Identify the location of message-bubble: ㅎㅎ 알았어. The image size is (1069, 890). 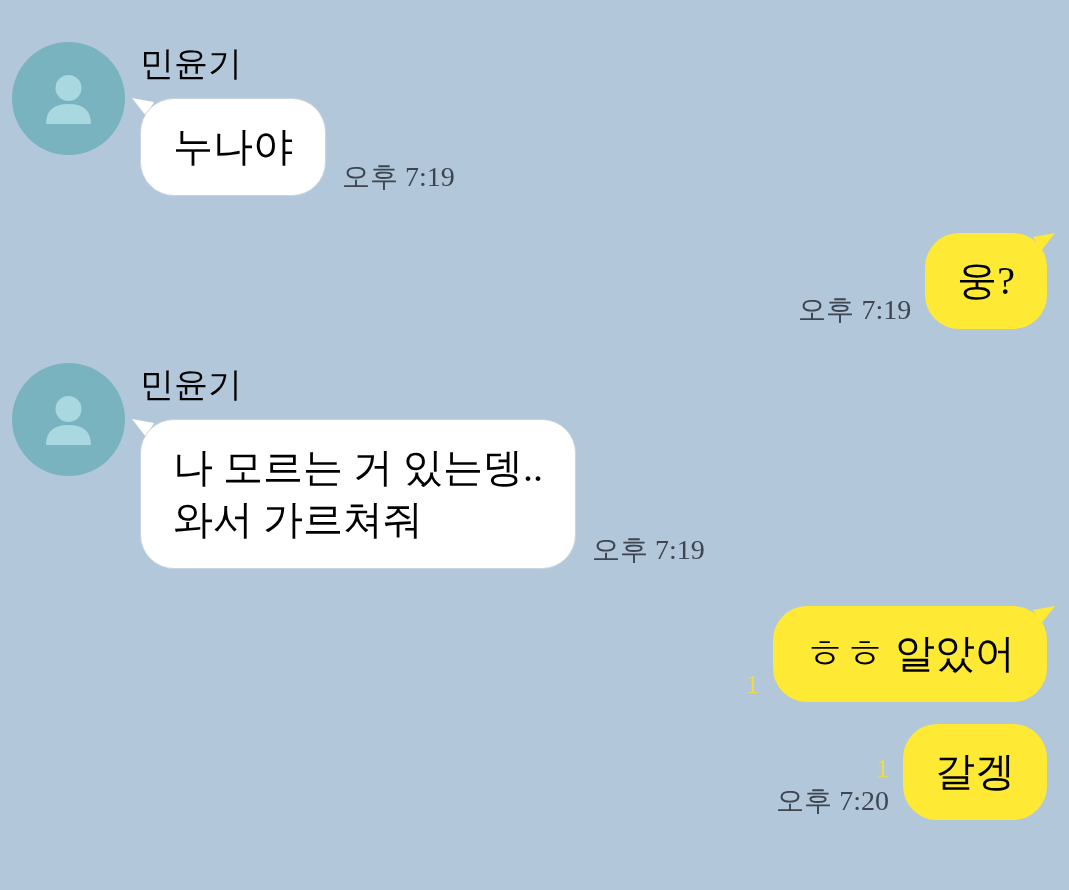
(910, 654).